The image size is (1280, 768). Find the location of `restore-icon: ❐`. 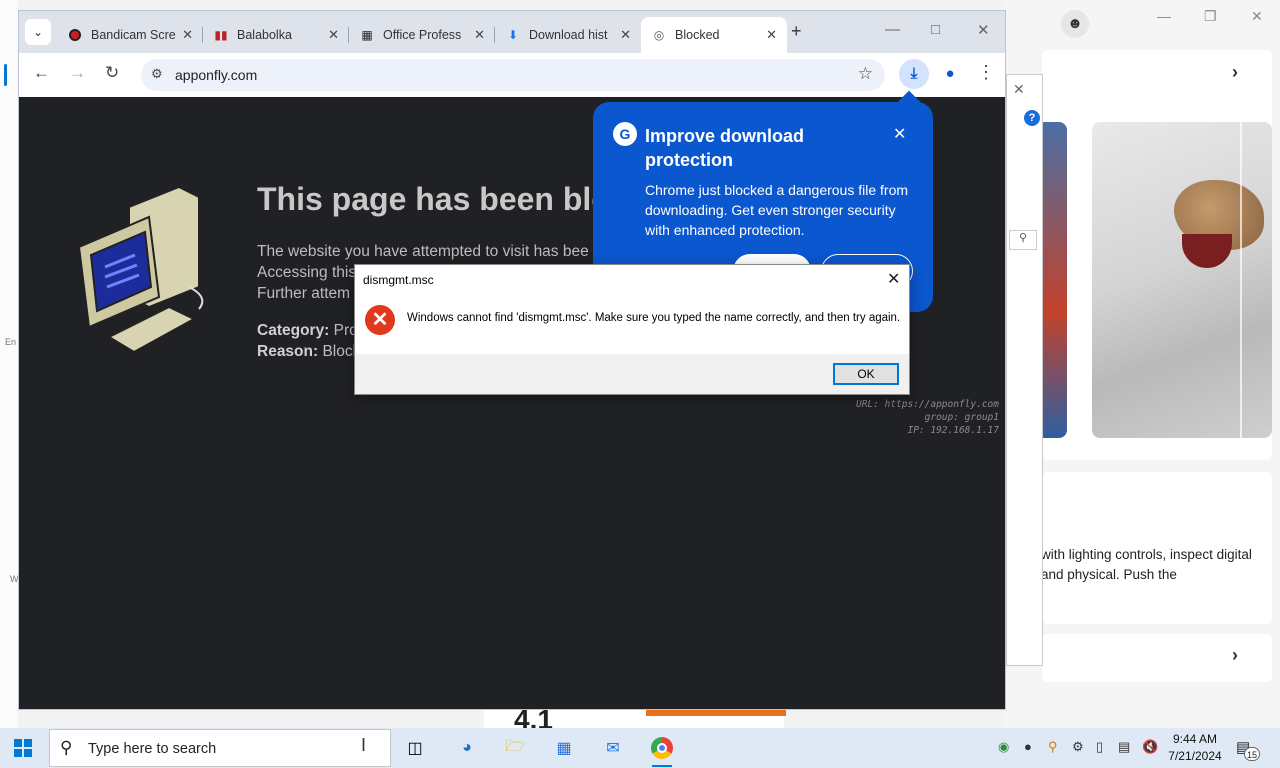

restore-icon: ❐ is located at coordinates (1210, 16).